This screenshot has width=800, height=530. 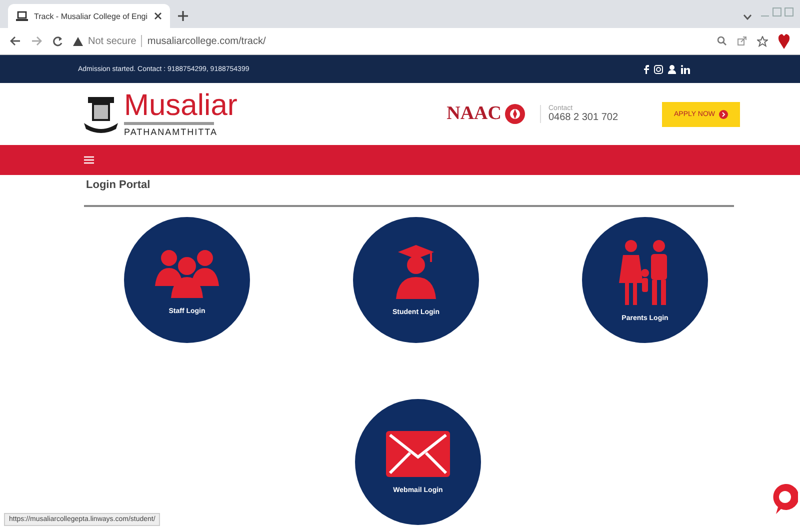 I want to click on close-icon, so click(x=158, y=16).